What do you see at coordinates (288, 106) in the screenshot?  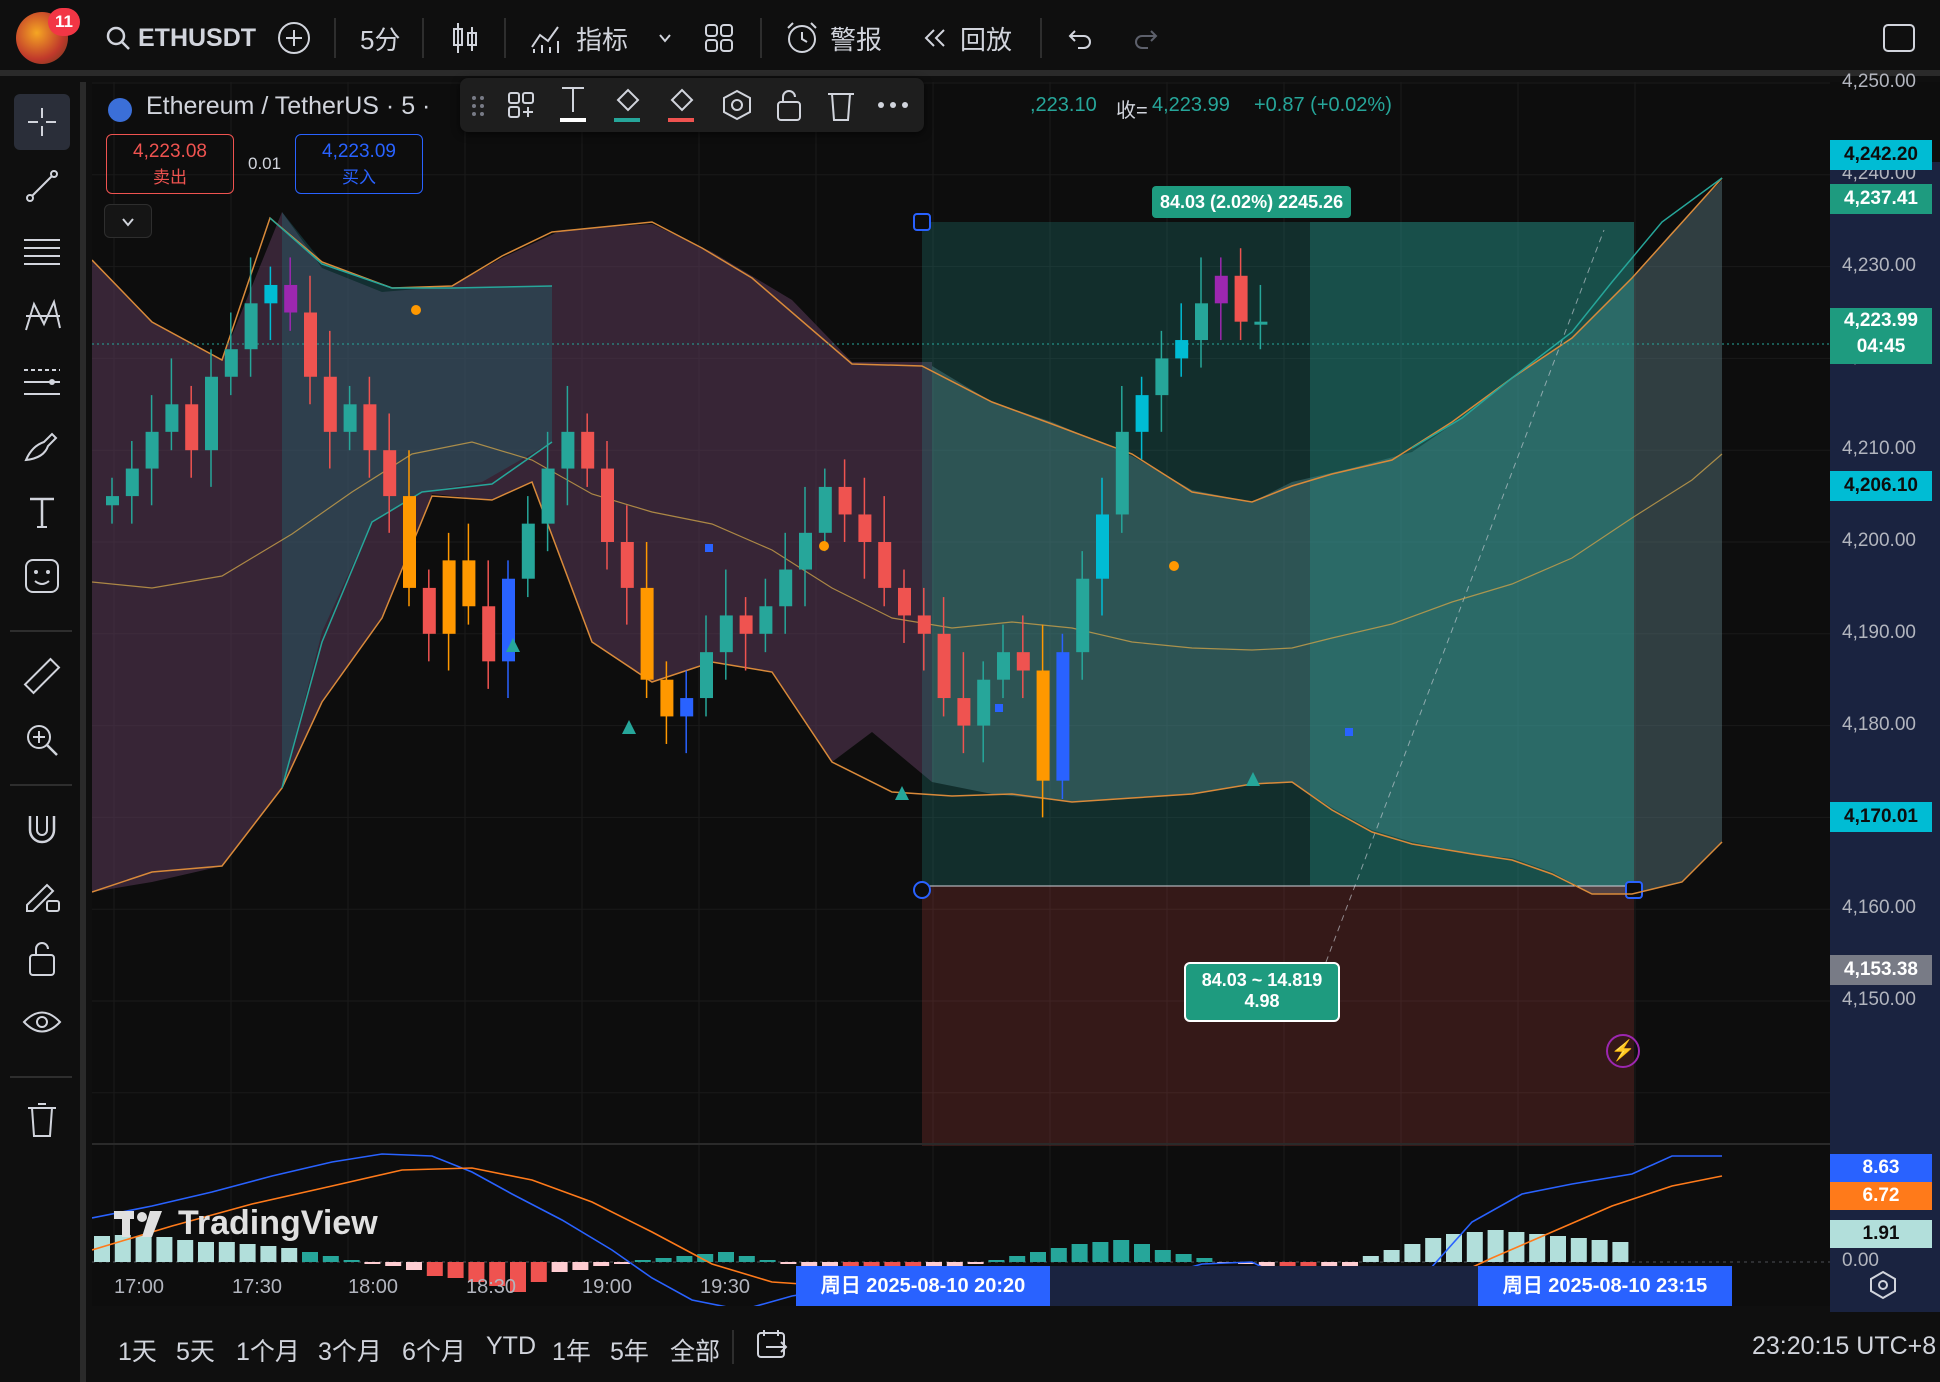 I see `chart-title: Ethereum / TetherUS · 5 ·` at bounding box center [288, 106].